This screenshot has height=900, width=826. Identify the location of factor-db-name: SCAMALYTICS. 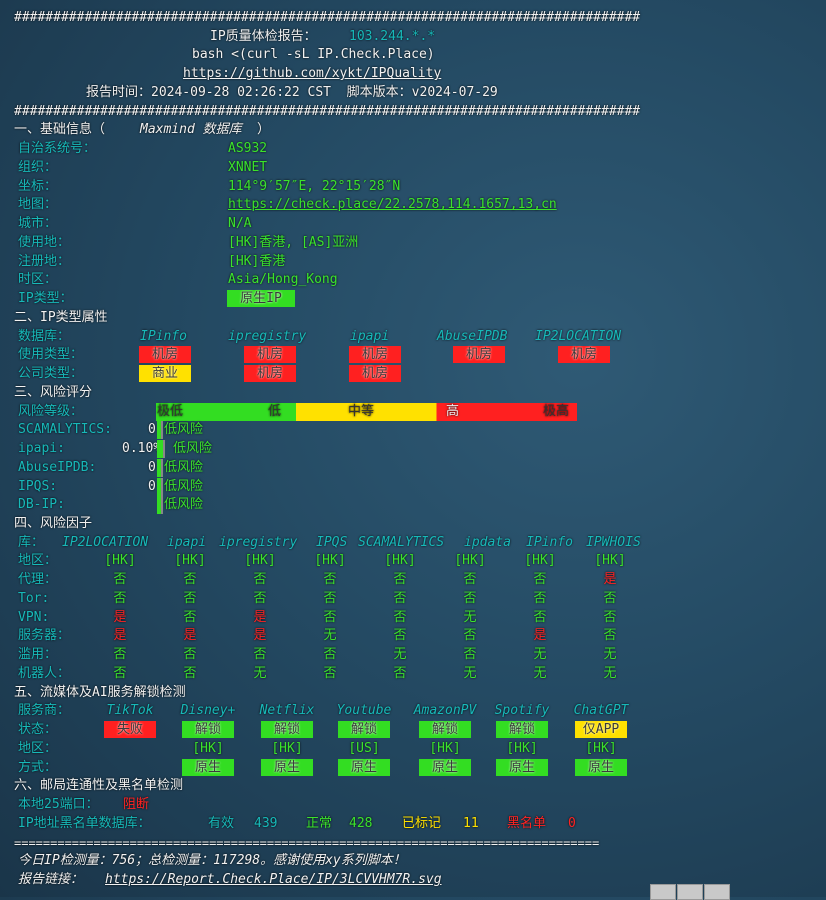
(401, 542).